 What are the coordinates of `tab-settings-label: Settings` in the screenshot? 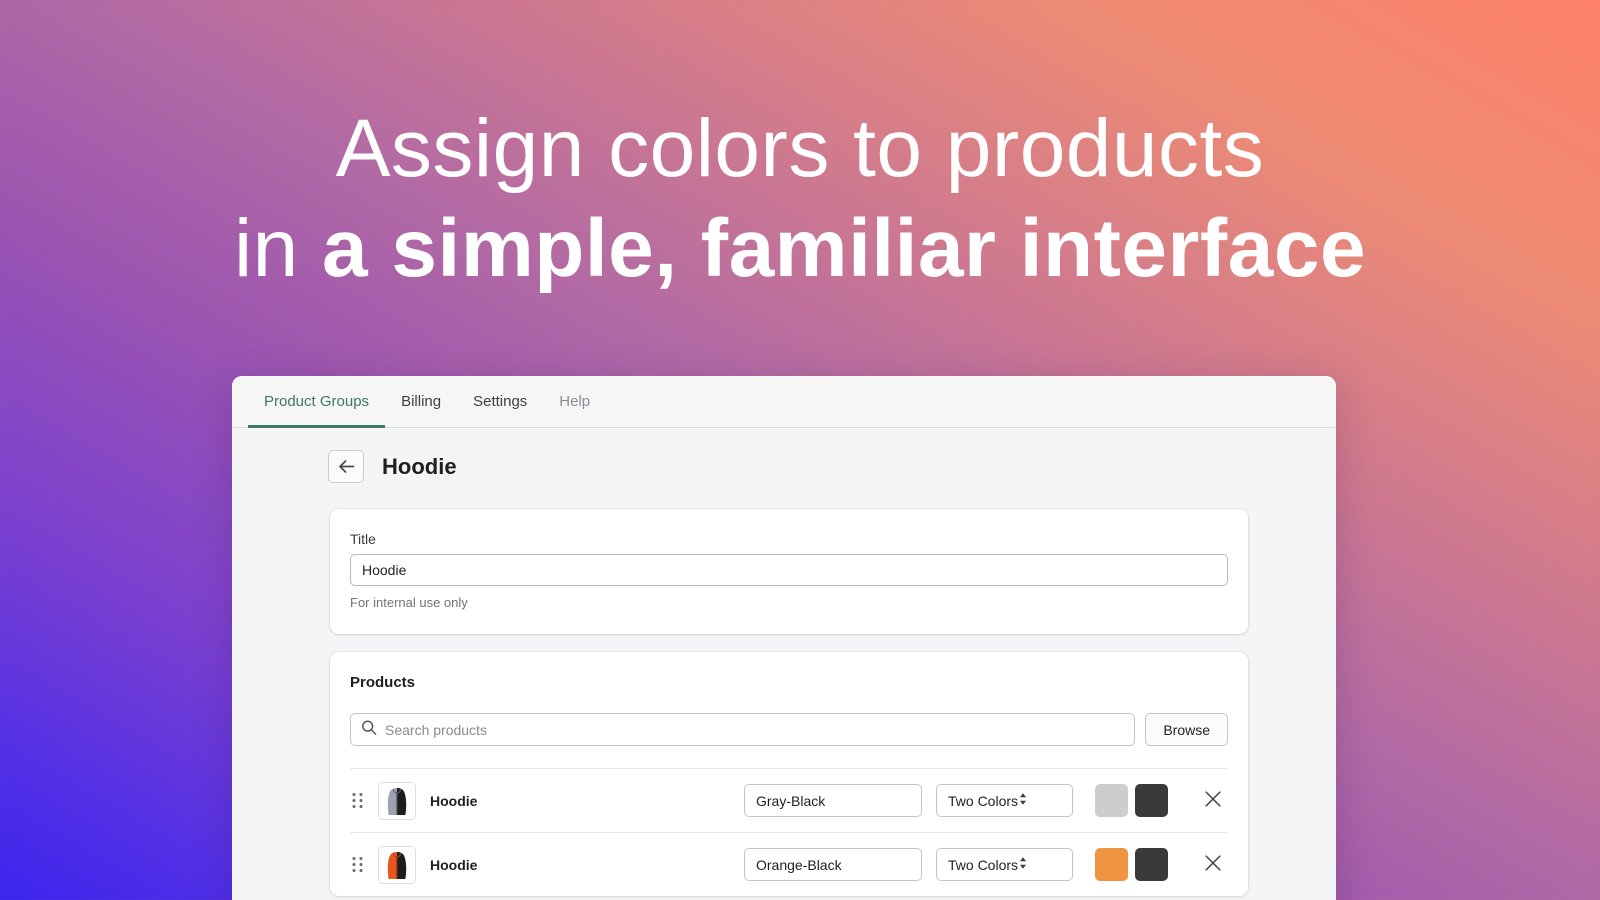 It's located at (500, 401).